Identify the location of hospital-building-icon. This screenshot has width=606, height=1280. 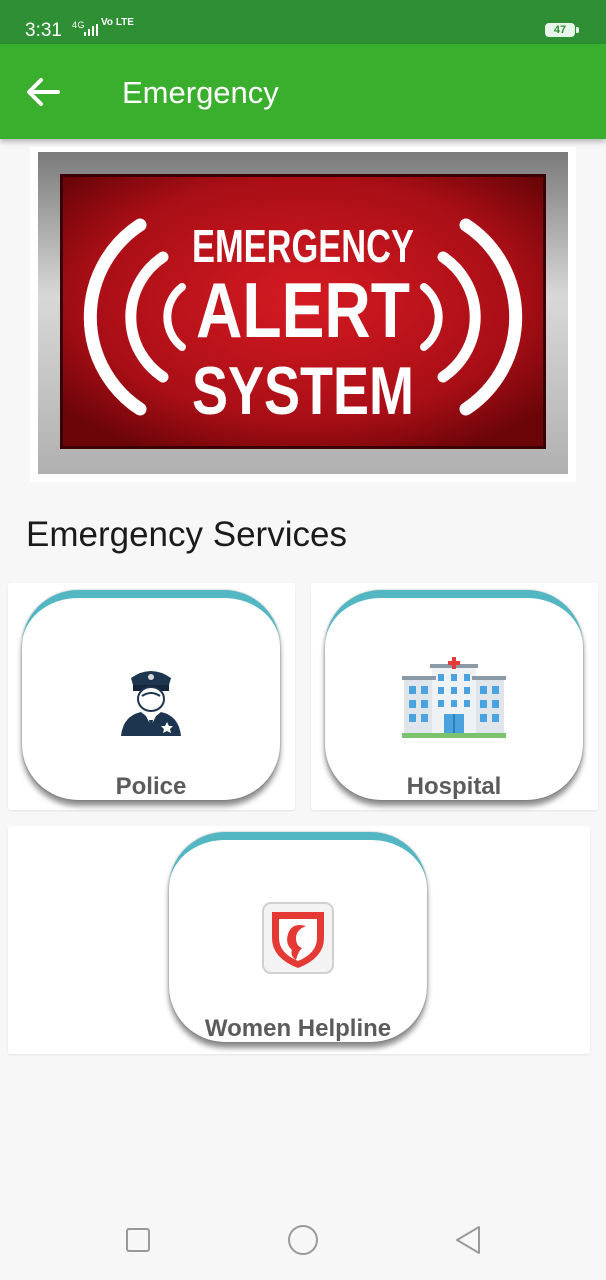
(454, 698).